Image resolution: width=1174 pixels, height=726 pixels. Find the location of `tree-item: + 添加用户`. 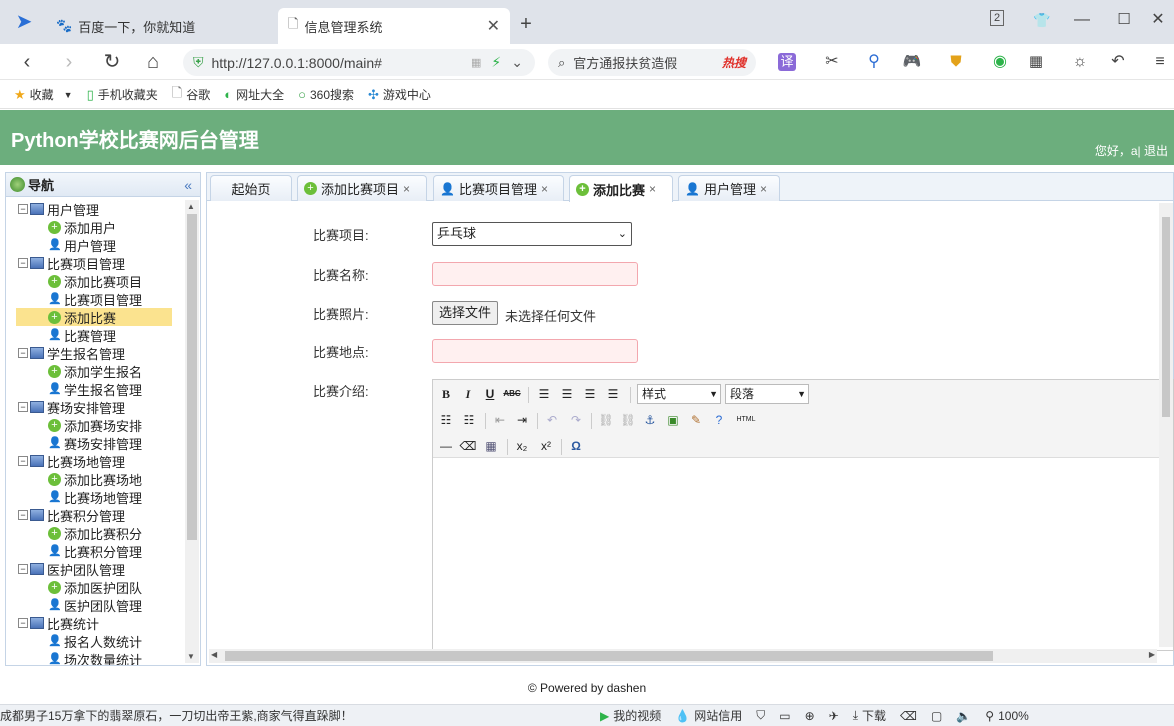

tree-item: + 添加用户 is located at coordinates (82, 227).